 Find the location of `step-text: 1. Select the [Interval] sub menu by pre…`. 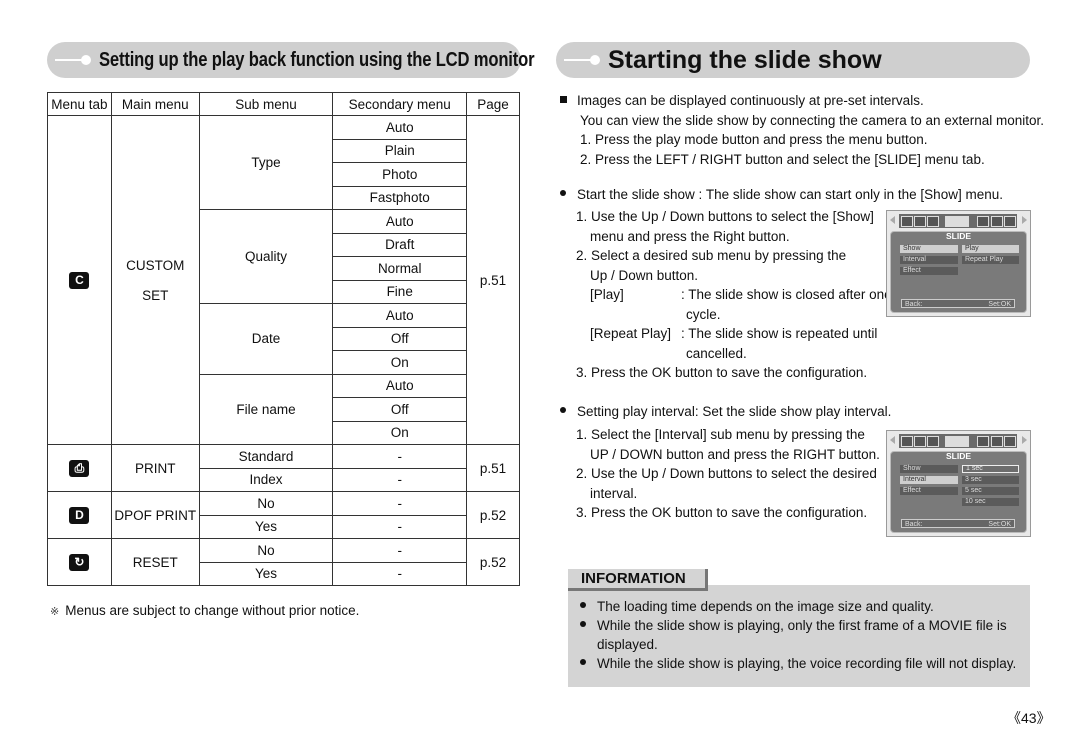

step-text: 1. Select the [Interval] sub menu by pre… is located at coordinates (720, 434).